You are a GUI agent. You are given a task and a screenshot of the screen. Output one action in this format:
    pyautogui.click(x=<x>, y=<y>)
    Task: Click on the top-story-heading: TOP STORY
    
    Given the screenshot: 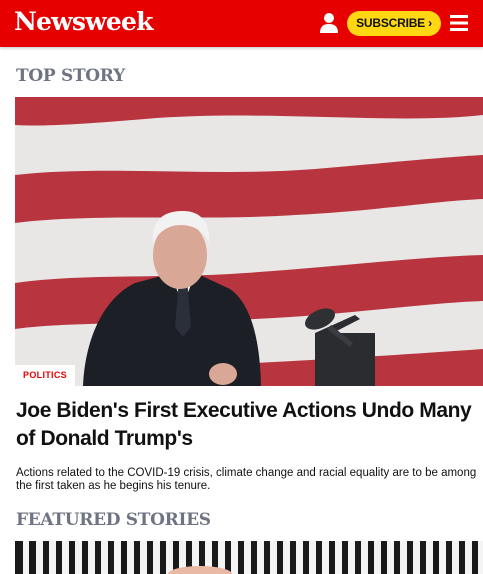 What is the action you would take?
    pyautogui.click(x=70, y=76)
    